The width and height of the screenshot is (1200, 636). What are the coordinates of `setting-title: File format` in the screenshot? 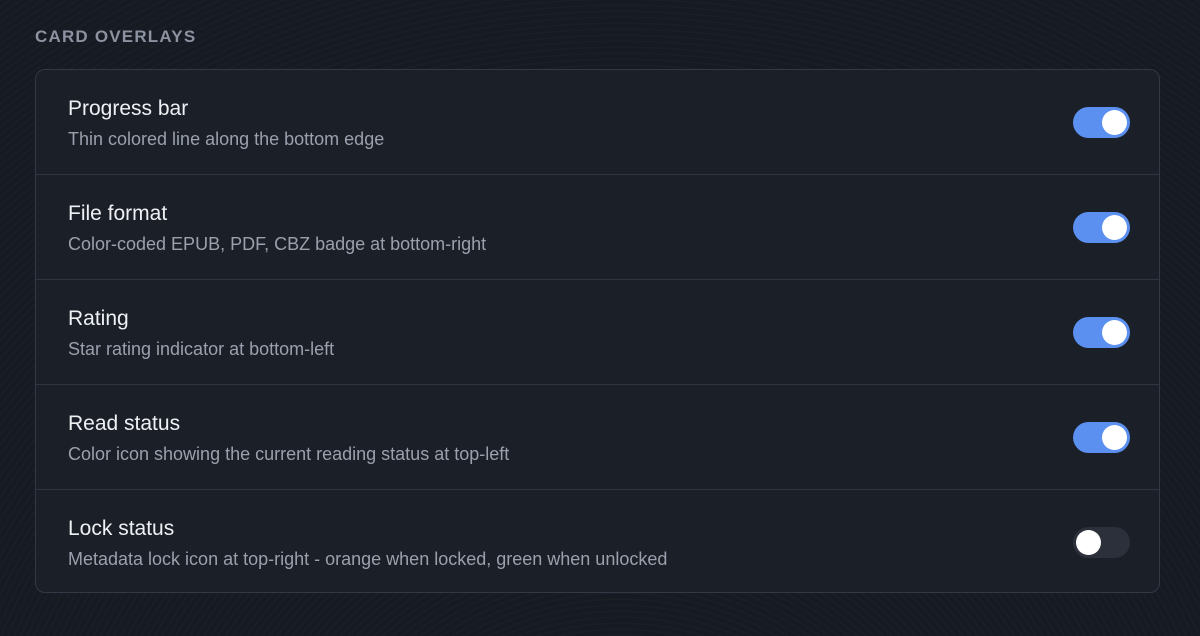 It's located at (118, 213).